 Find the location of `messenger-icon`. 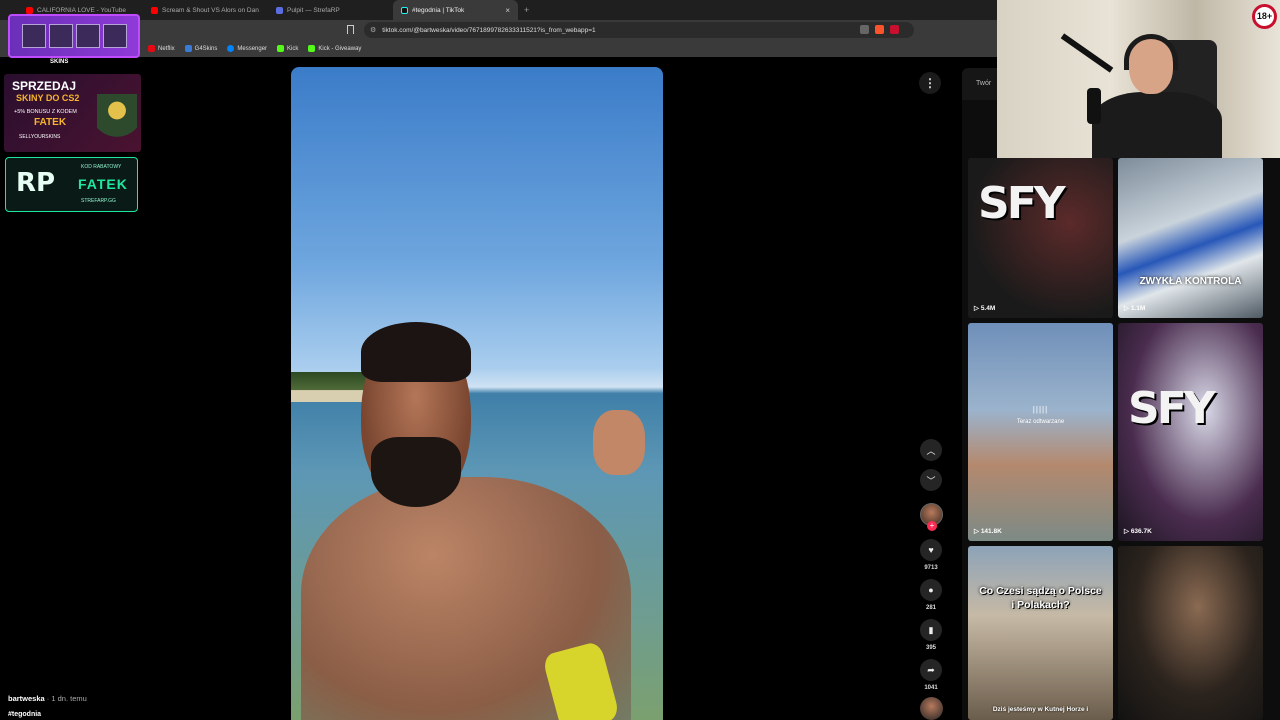

messenger-icon is located at coordinates (231, 48).